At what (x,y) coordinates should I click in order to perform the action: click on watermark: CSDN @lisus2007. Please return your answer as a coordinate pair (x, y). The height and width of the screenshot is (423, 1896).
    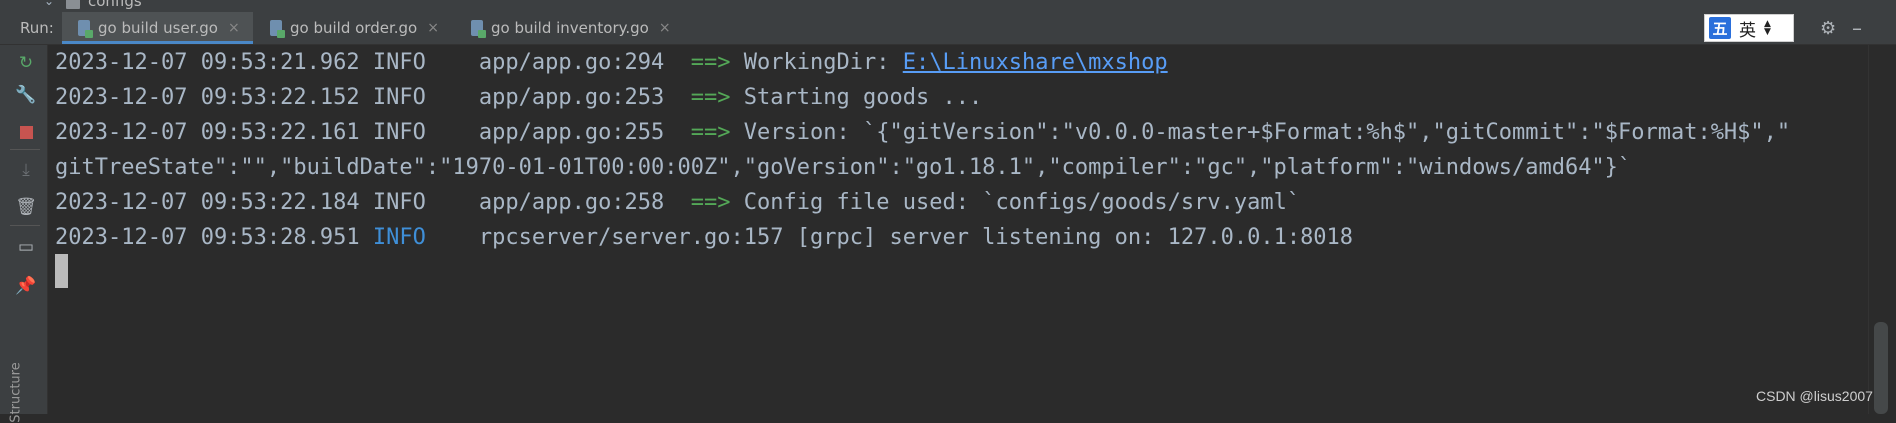
    Looking at the image, I should click on (1814, 396).